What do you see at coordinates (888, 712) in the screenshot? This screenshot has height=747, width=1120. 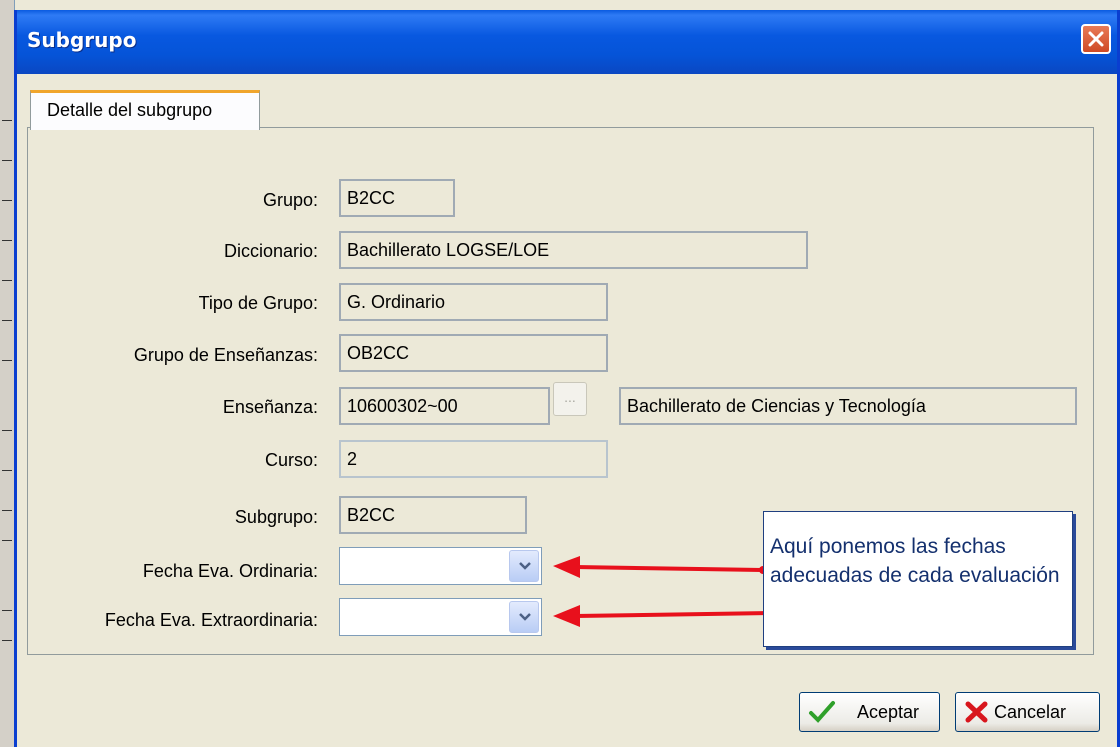 I see `accept-label: Aceptar` at bounding box center [888, 712].